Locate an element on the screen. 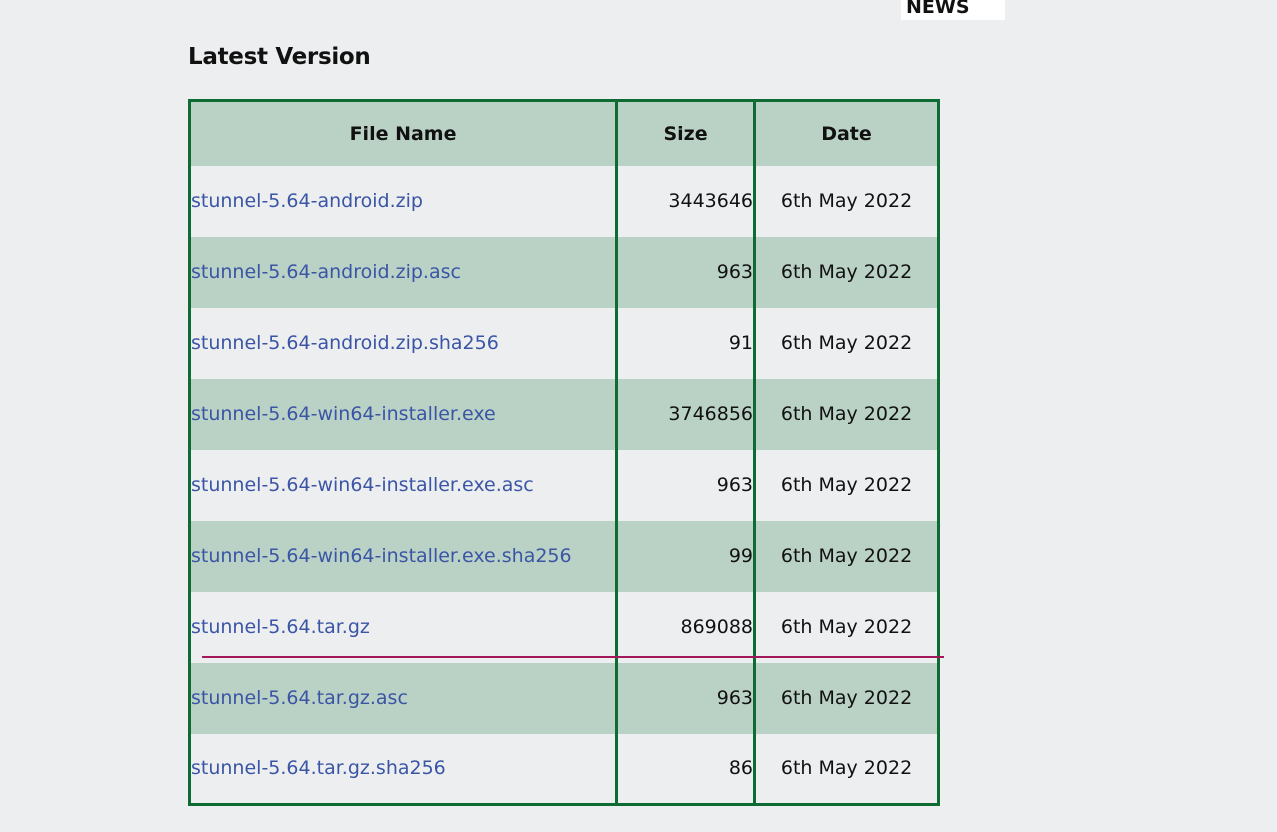  file-name-cell: stunnel-5.64-android.zip.sha256 is located at coordinates (403, 343).